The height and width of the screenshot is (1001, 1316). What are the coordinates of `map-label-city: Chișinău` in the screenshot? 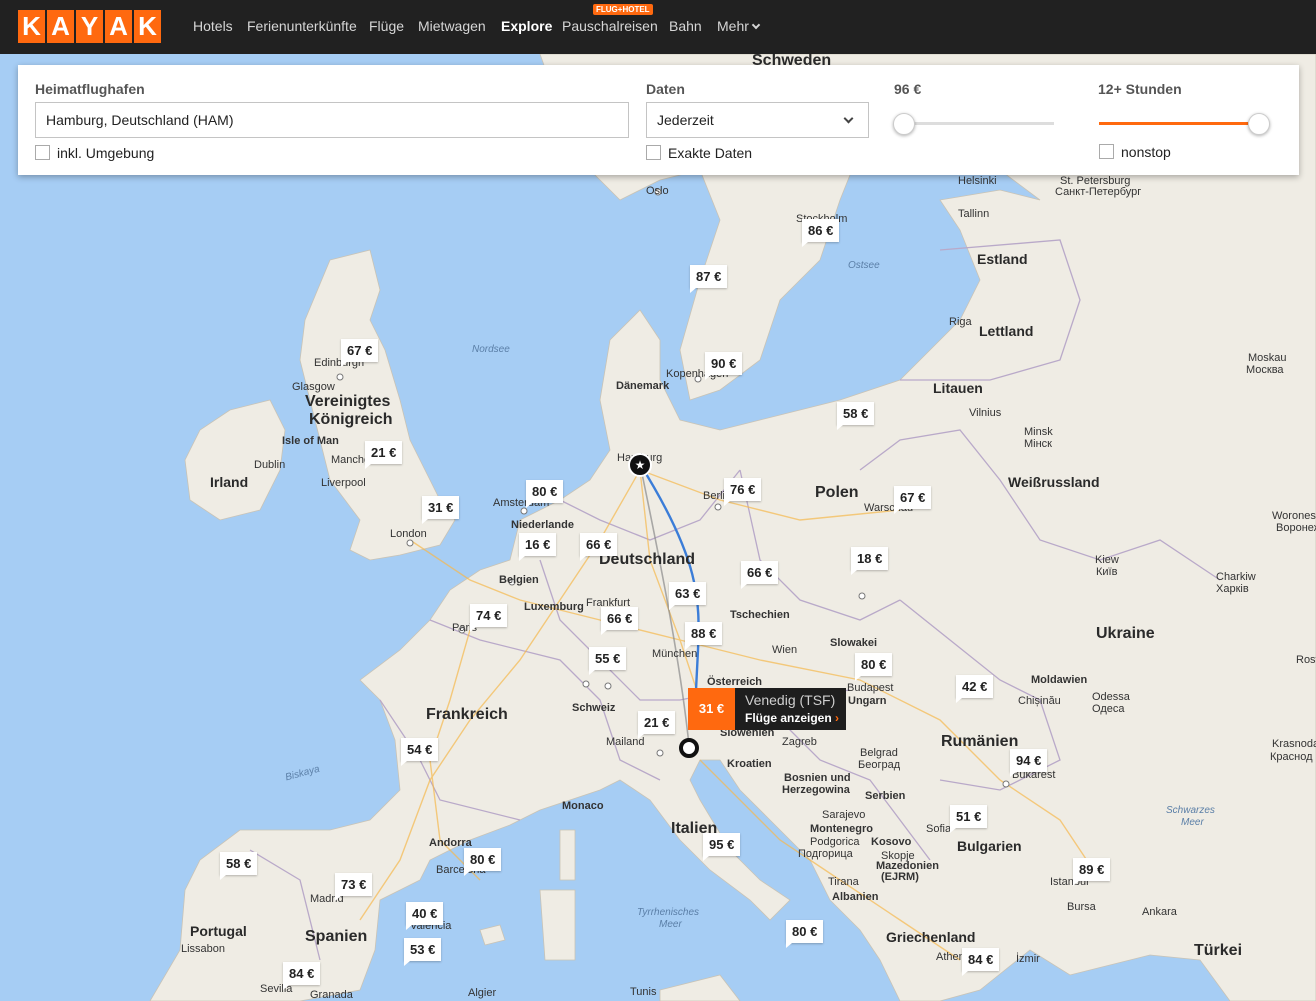 It's located at (1039, 701).